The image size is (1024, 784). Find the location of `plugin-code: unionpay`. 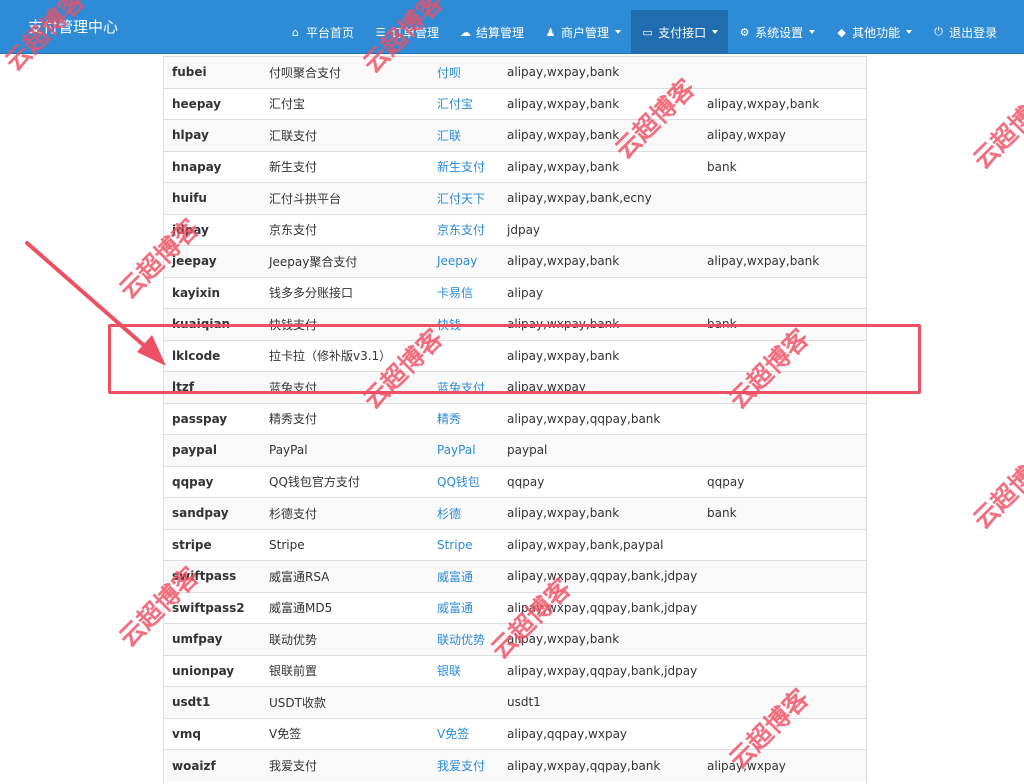

plugin-code: unionpay is located at coordinates (212, 670).